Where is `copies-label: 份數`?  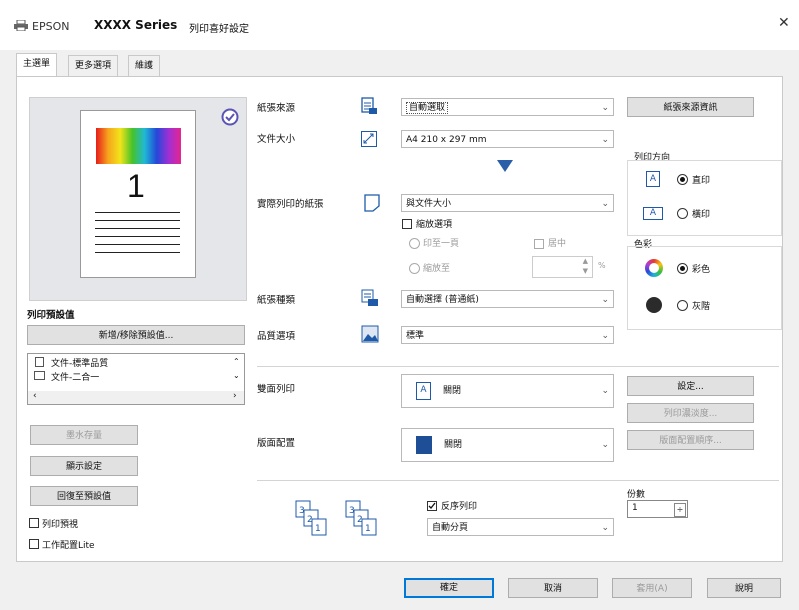 copies-label: 份數 is located at coordinates (636, 495).